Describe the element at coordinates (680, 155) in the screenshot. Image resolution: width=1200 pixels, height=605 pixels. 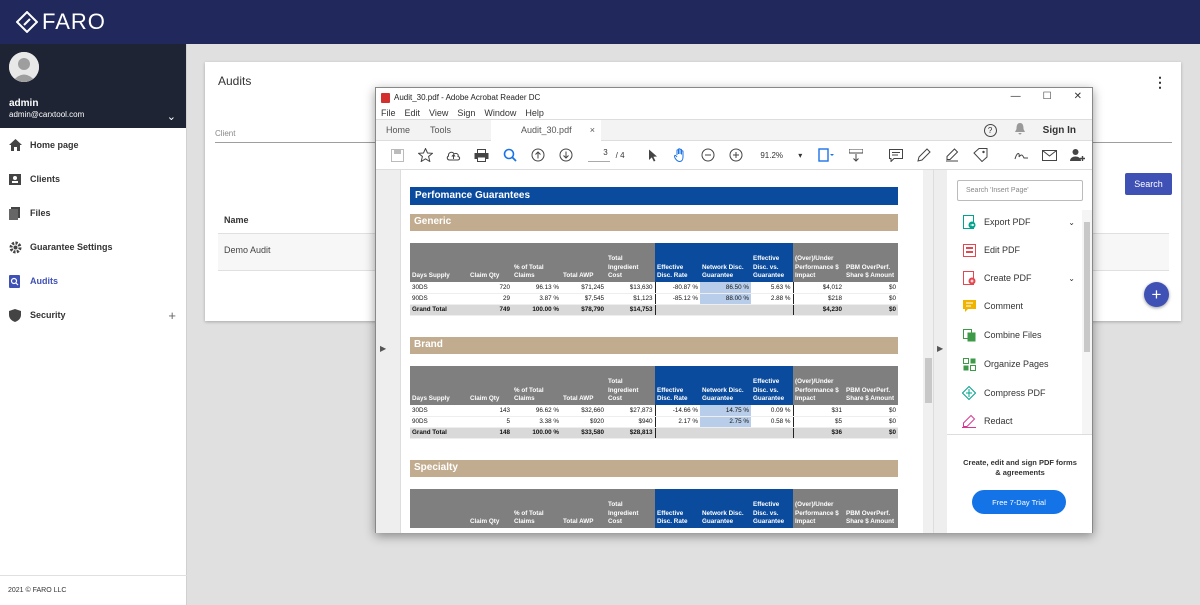
I see `hand-tool-icon` at that location.